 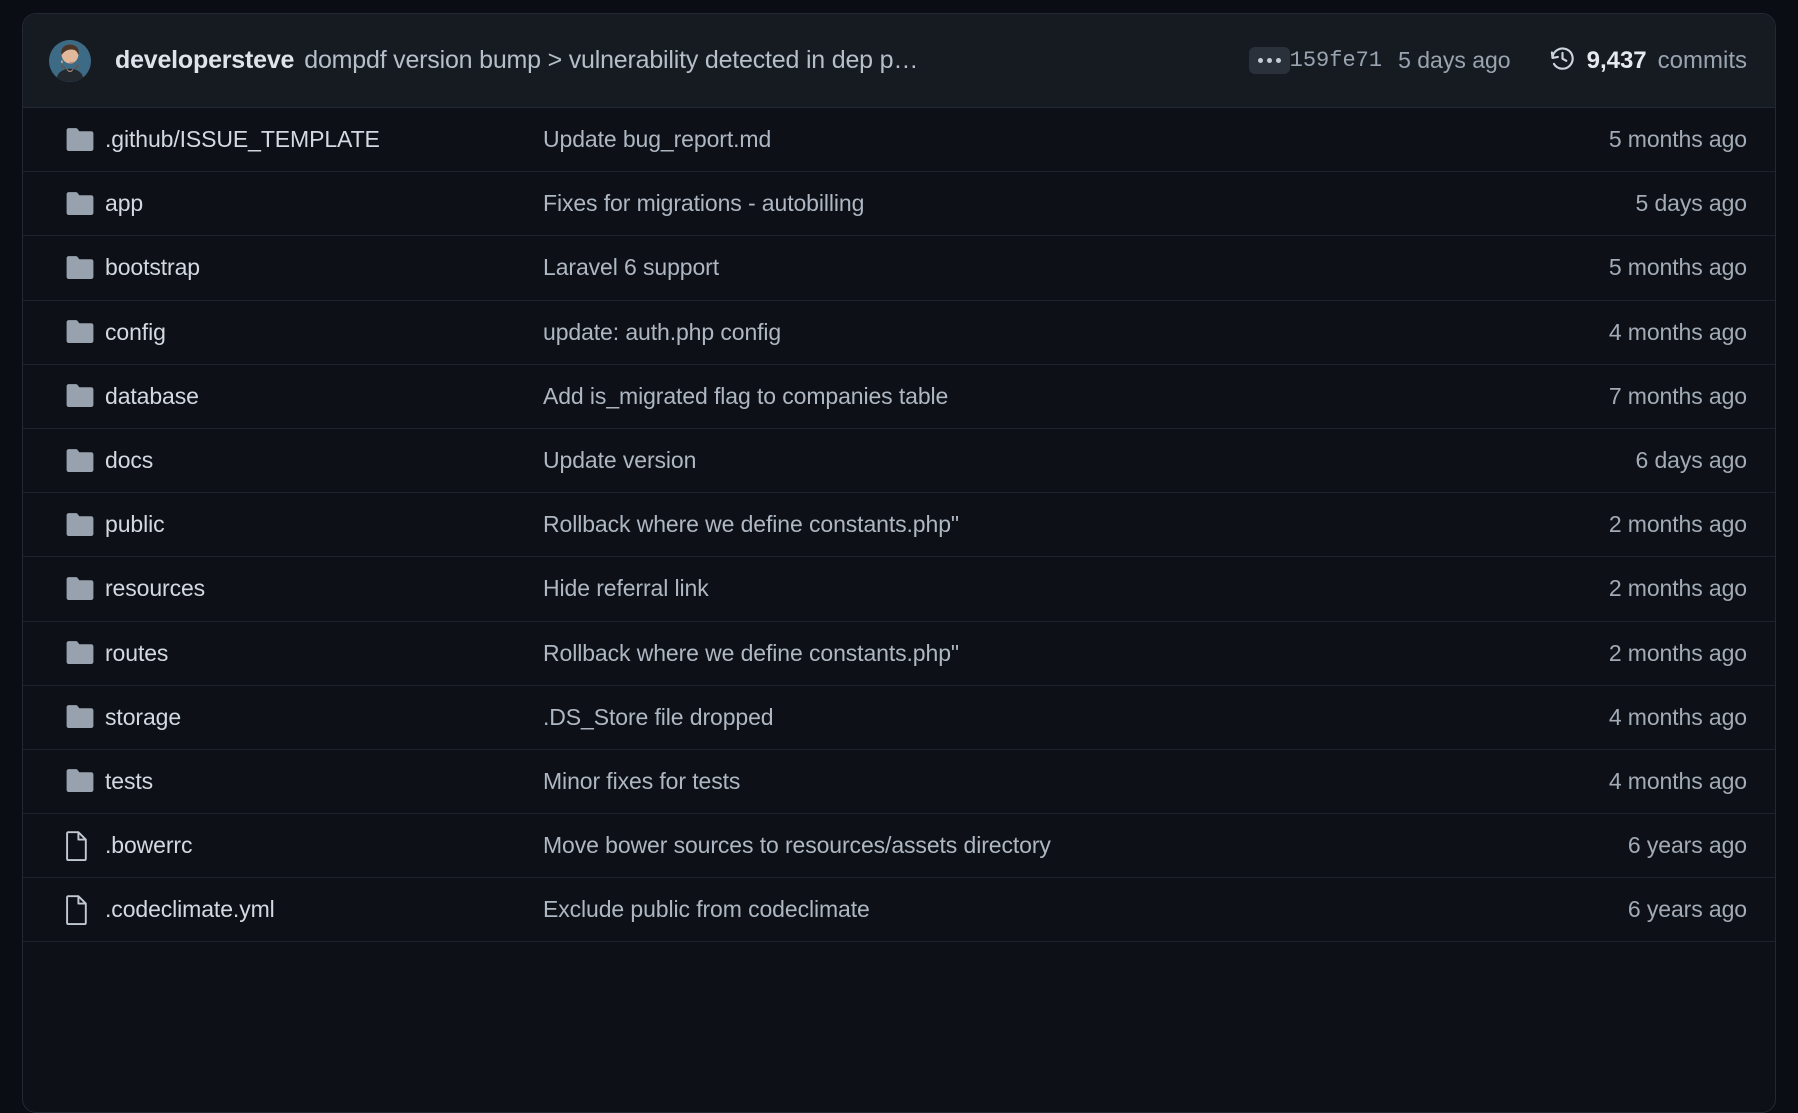 What do you see at coordinates (1454, 60) in the screenshot?
I see `commit-date: 5 days ago` at bounding box center [1454, 60].